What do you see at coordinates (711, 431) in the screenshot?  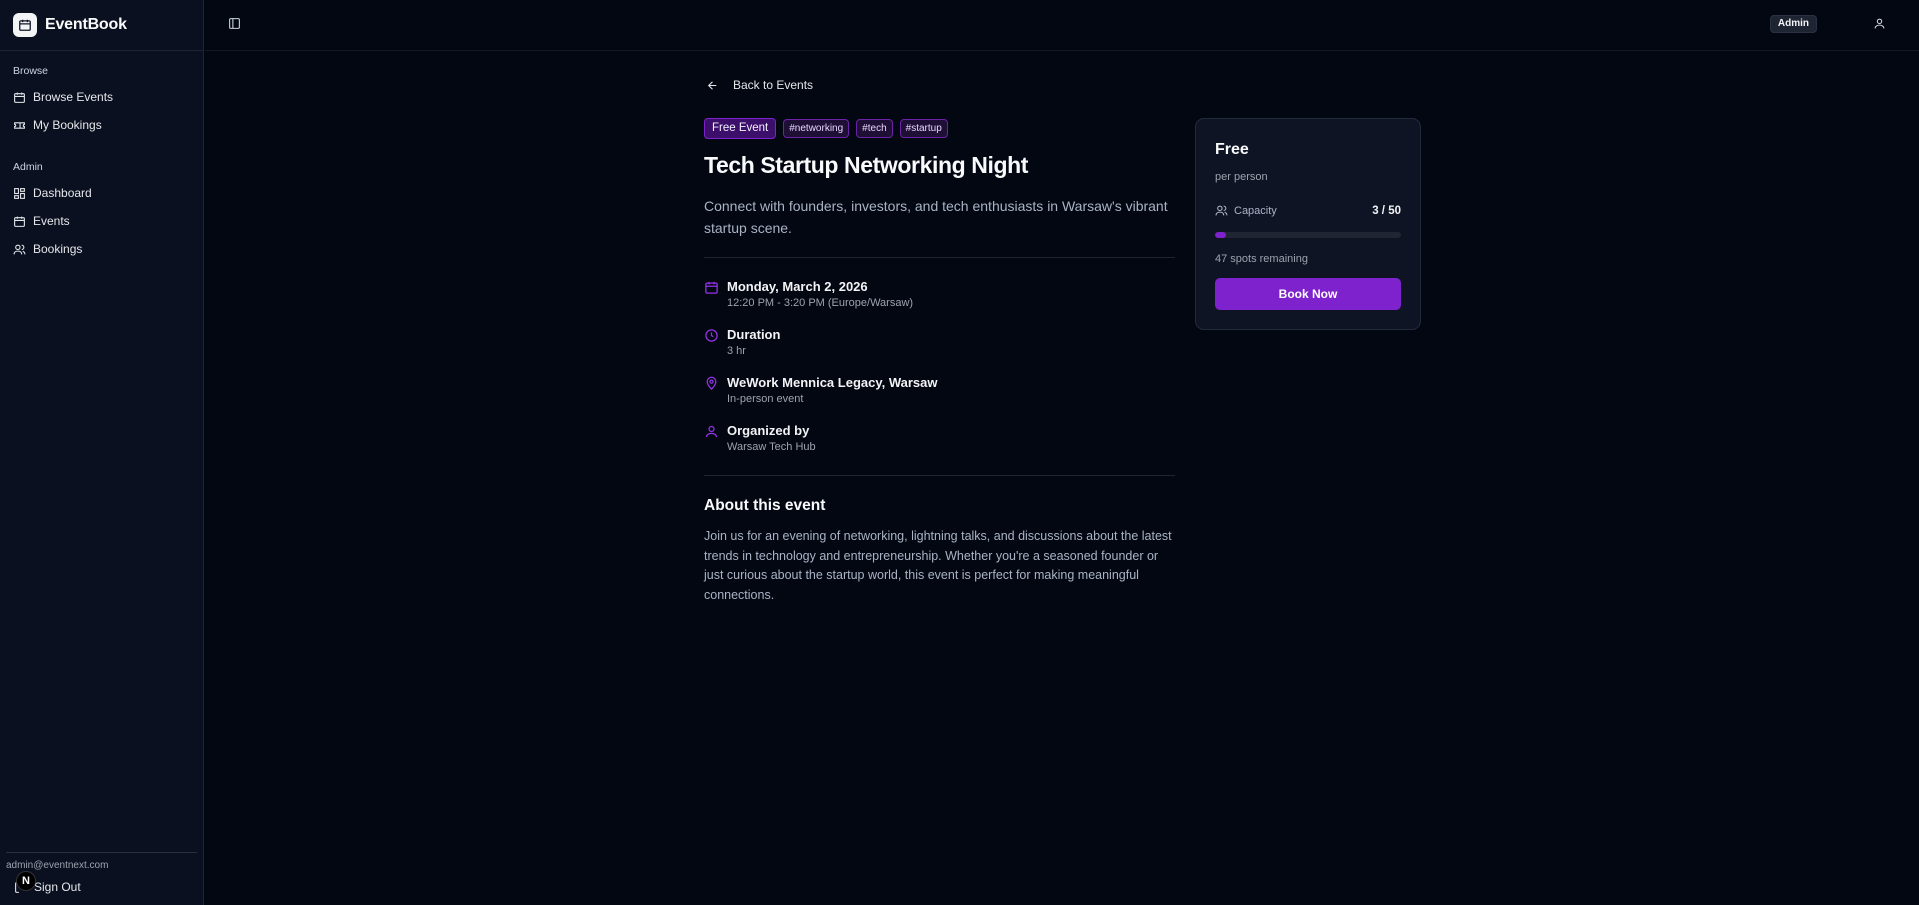 I see `user-icon` at bounding box center [711, 431].